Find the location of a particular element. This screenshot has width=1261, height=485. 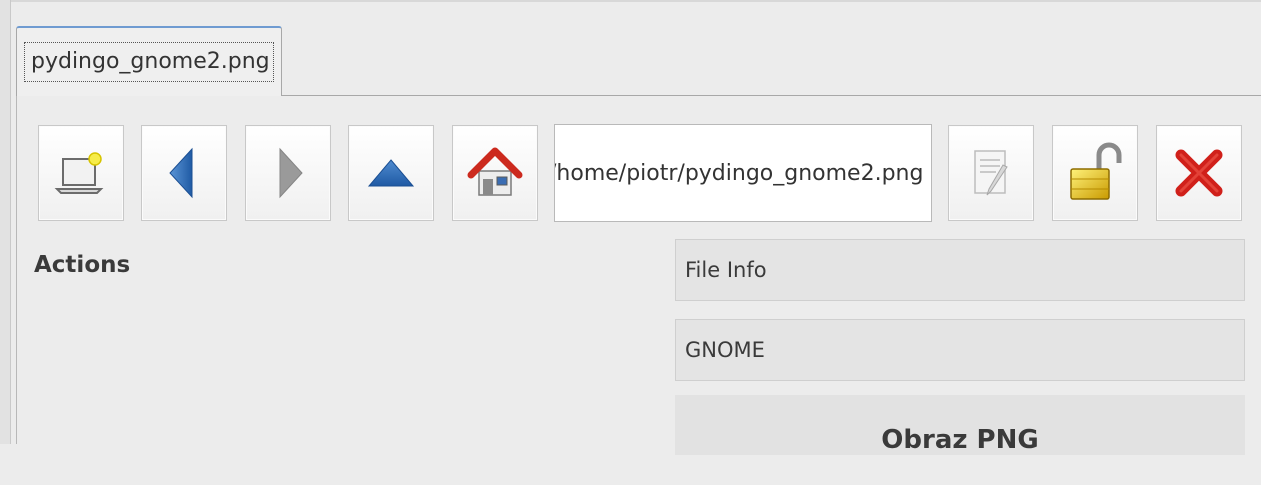

close-button is located at coordinates (1199, 173).